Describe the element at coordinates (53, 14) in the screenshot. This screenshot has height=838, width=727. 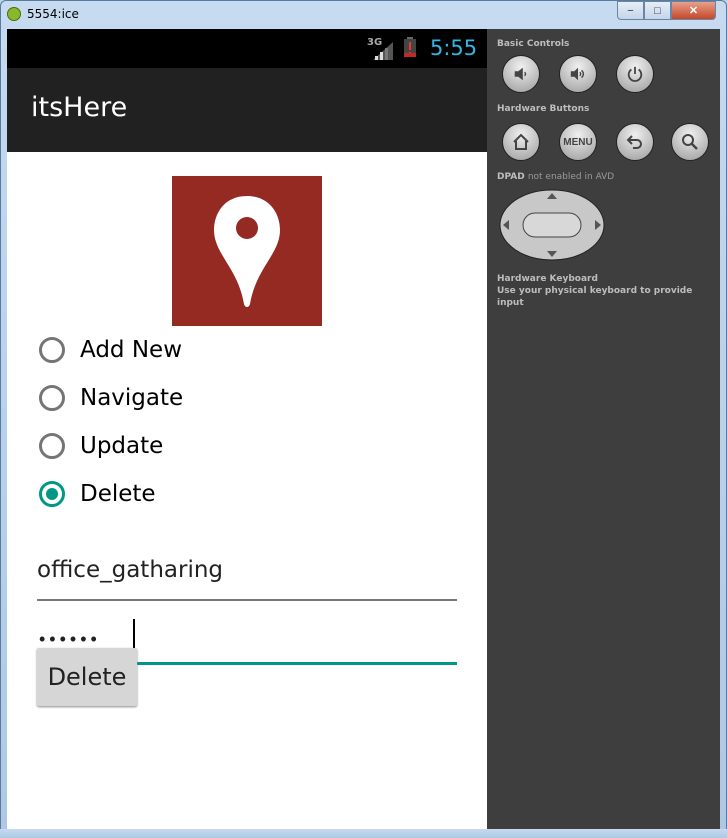
I see `window-title: 5554:ice` at that location.